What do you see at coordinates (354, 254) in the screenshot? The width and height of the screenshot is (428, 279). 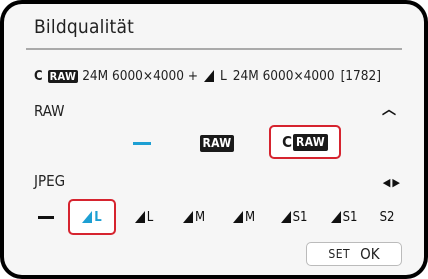 I see `set-ok-button: SET OK` at bounding box center [354, 254].